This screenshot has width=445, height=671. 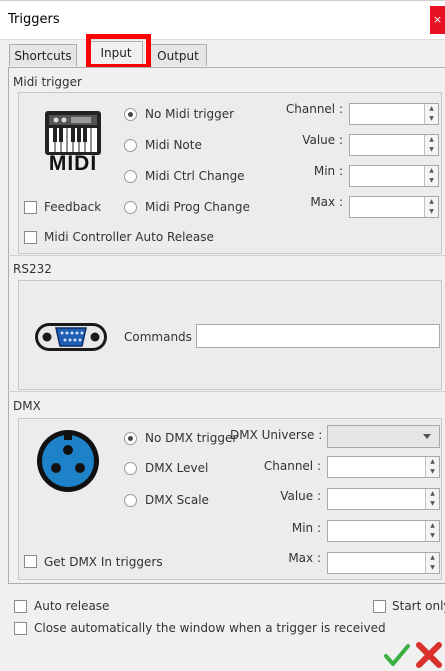 What do you see at coordinates (30, 237) in the screenshot?
I see `midi-controller-auto-release-checkbox` at bounding box center [30, 237].